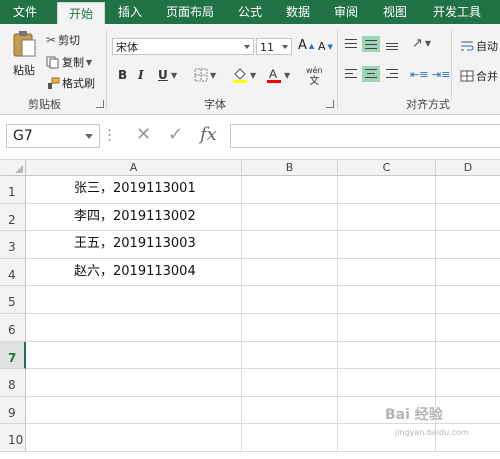  What do you see at coordinates (134, 328) in the screenshot?
I see `cell-a6` at bounding box center [134, 328].